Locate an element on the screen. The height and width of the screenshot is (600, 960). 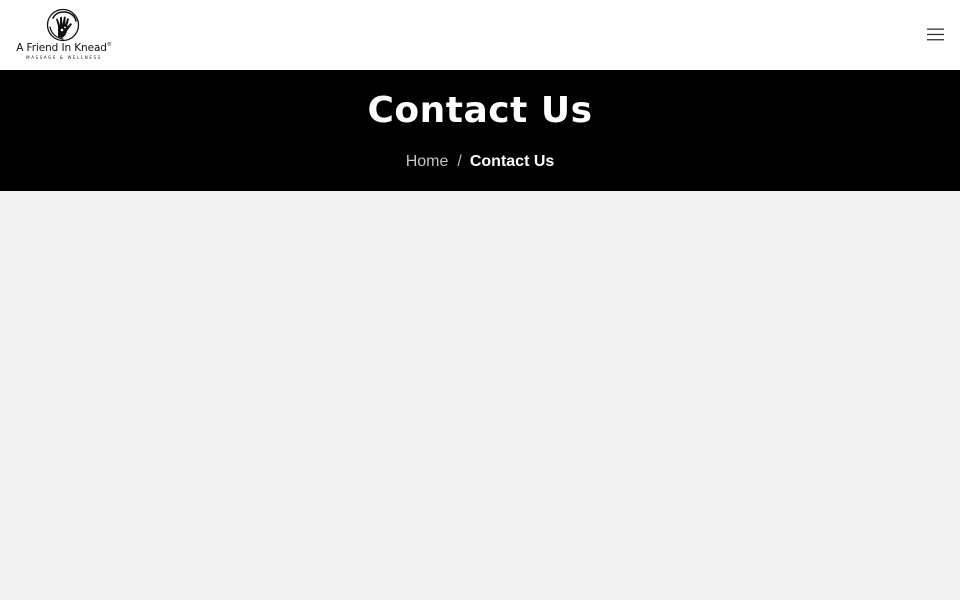
breadcrumb: Home / Contact Us is located at coordinates (480, 162).